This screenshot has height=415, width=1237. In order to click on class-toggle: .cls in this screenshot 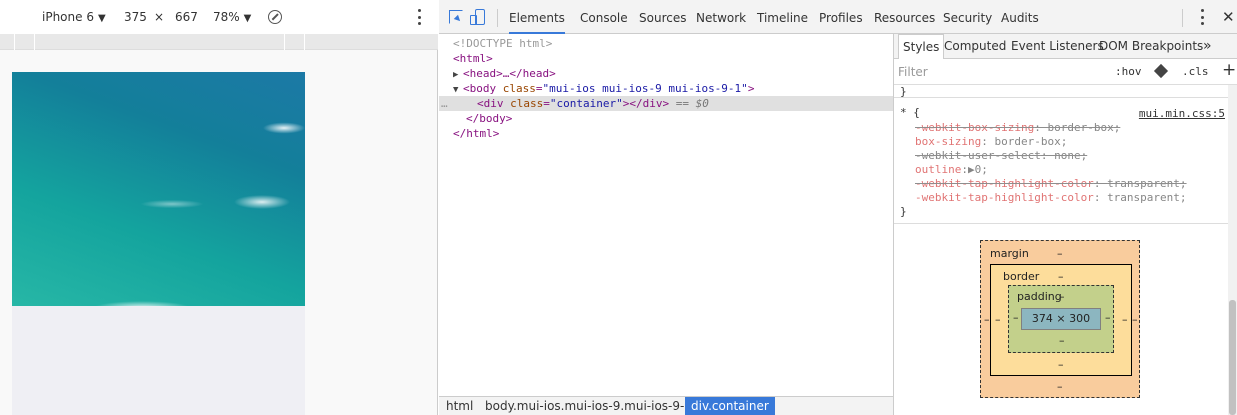, I will do `click(1195, 71)`.